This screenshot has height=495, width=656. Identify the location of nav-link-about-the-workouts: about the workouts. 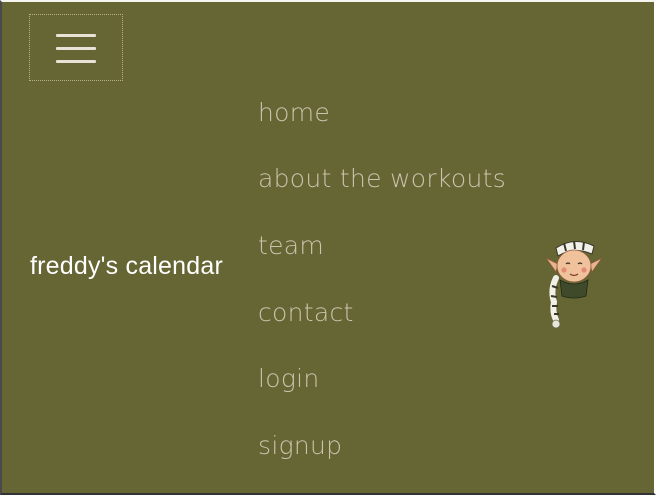
(382, 178).